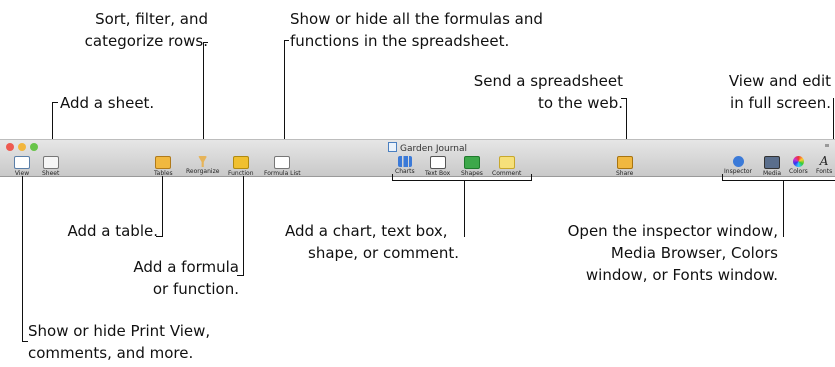 This screenshot has width=835, height=367. Describe the element at coordinates (778, 180) in the screenshot. I see `bracket-inspector-group` at that location.